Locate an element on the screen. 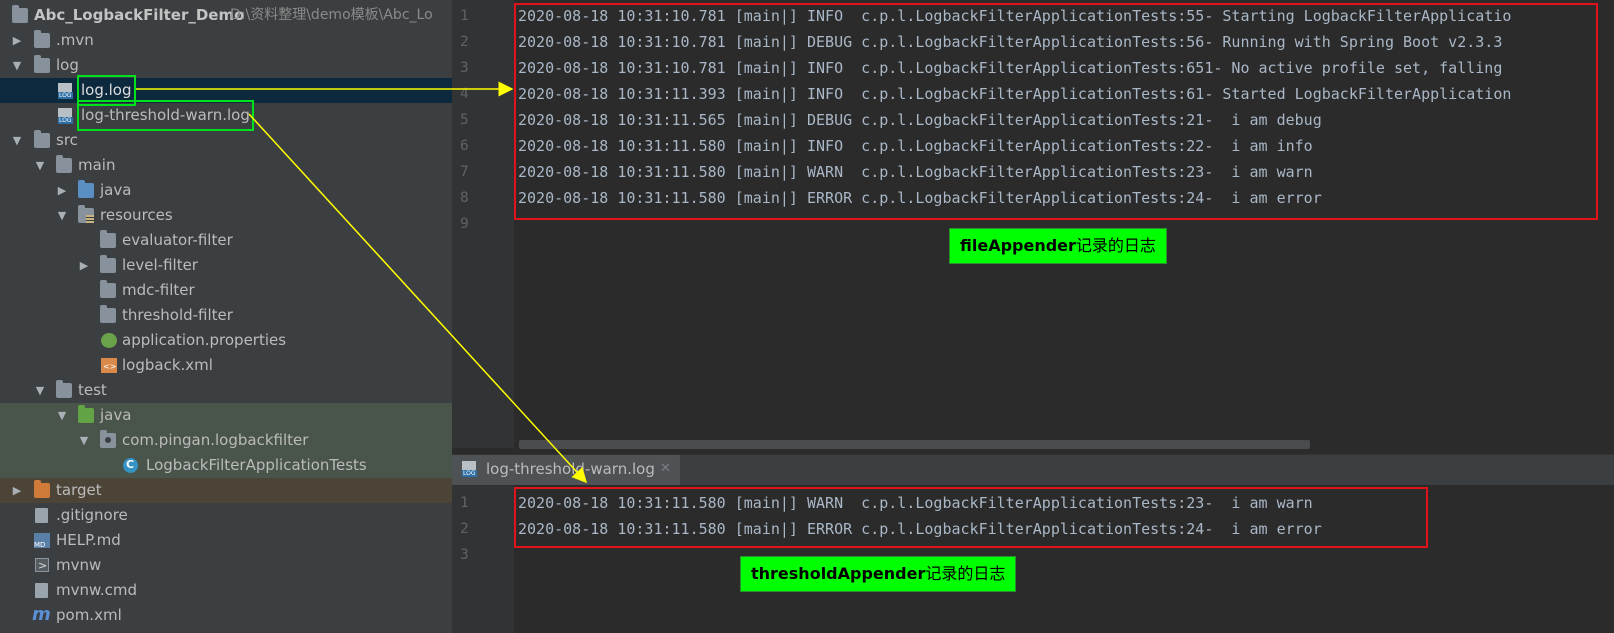  arrow-to-threshold-log is located at coordinates (418, 298).